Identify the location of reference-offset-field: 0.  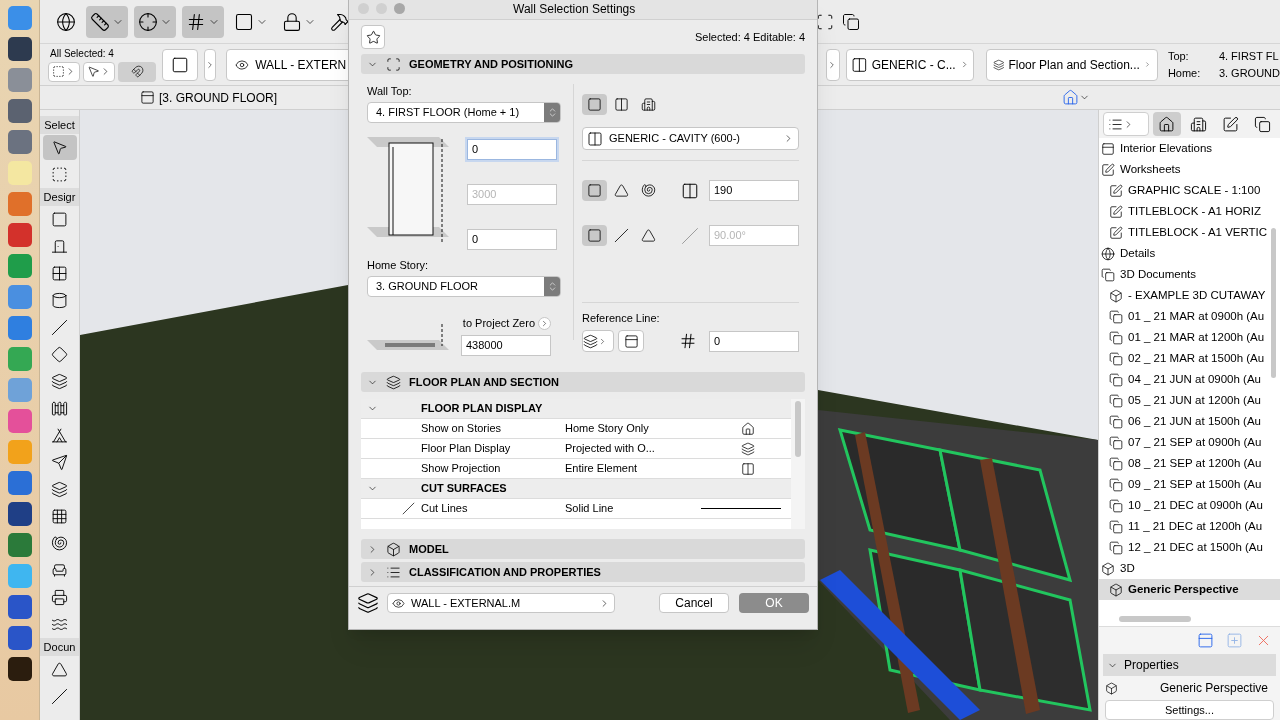
(754, 341).